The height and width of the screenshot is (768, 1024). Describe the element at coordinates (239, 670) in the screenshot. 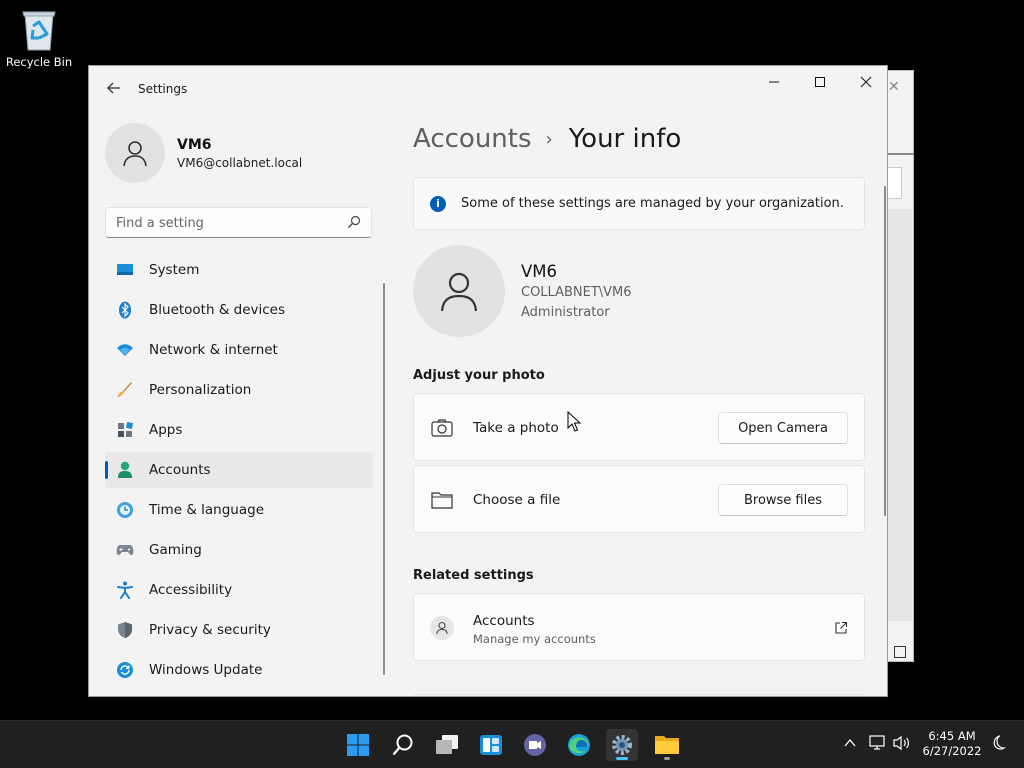

I see `sidebar-item-windows-update: Windows Update` at that location.